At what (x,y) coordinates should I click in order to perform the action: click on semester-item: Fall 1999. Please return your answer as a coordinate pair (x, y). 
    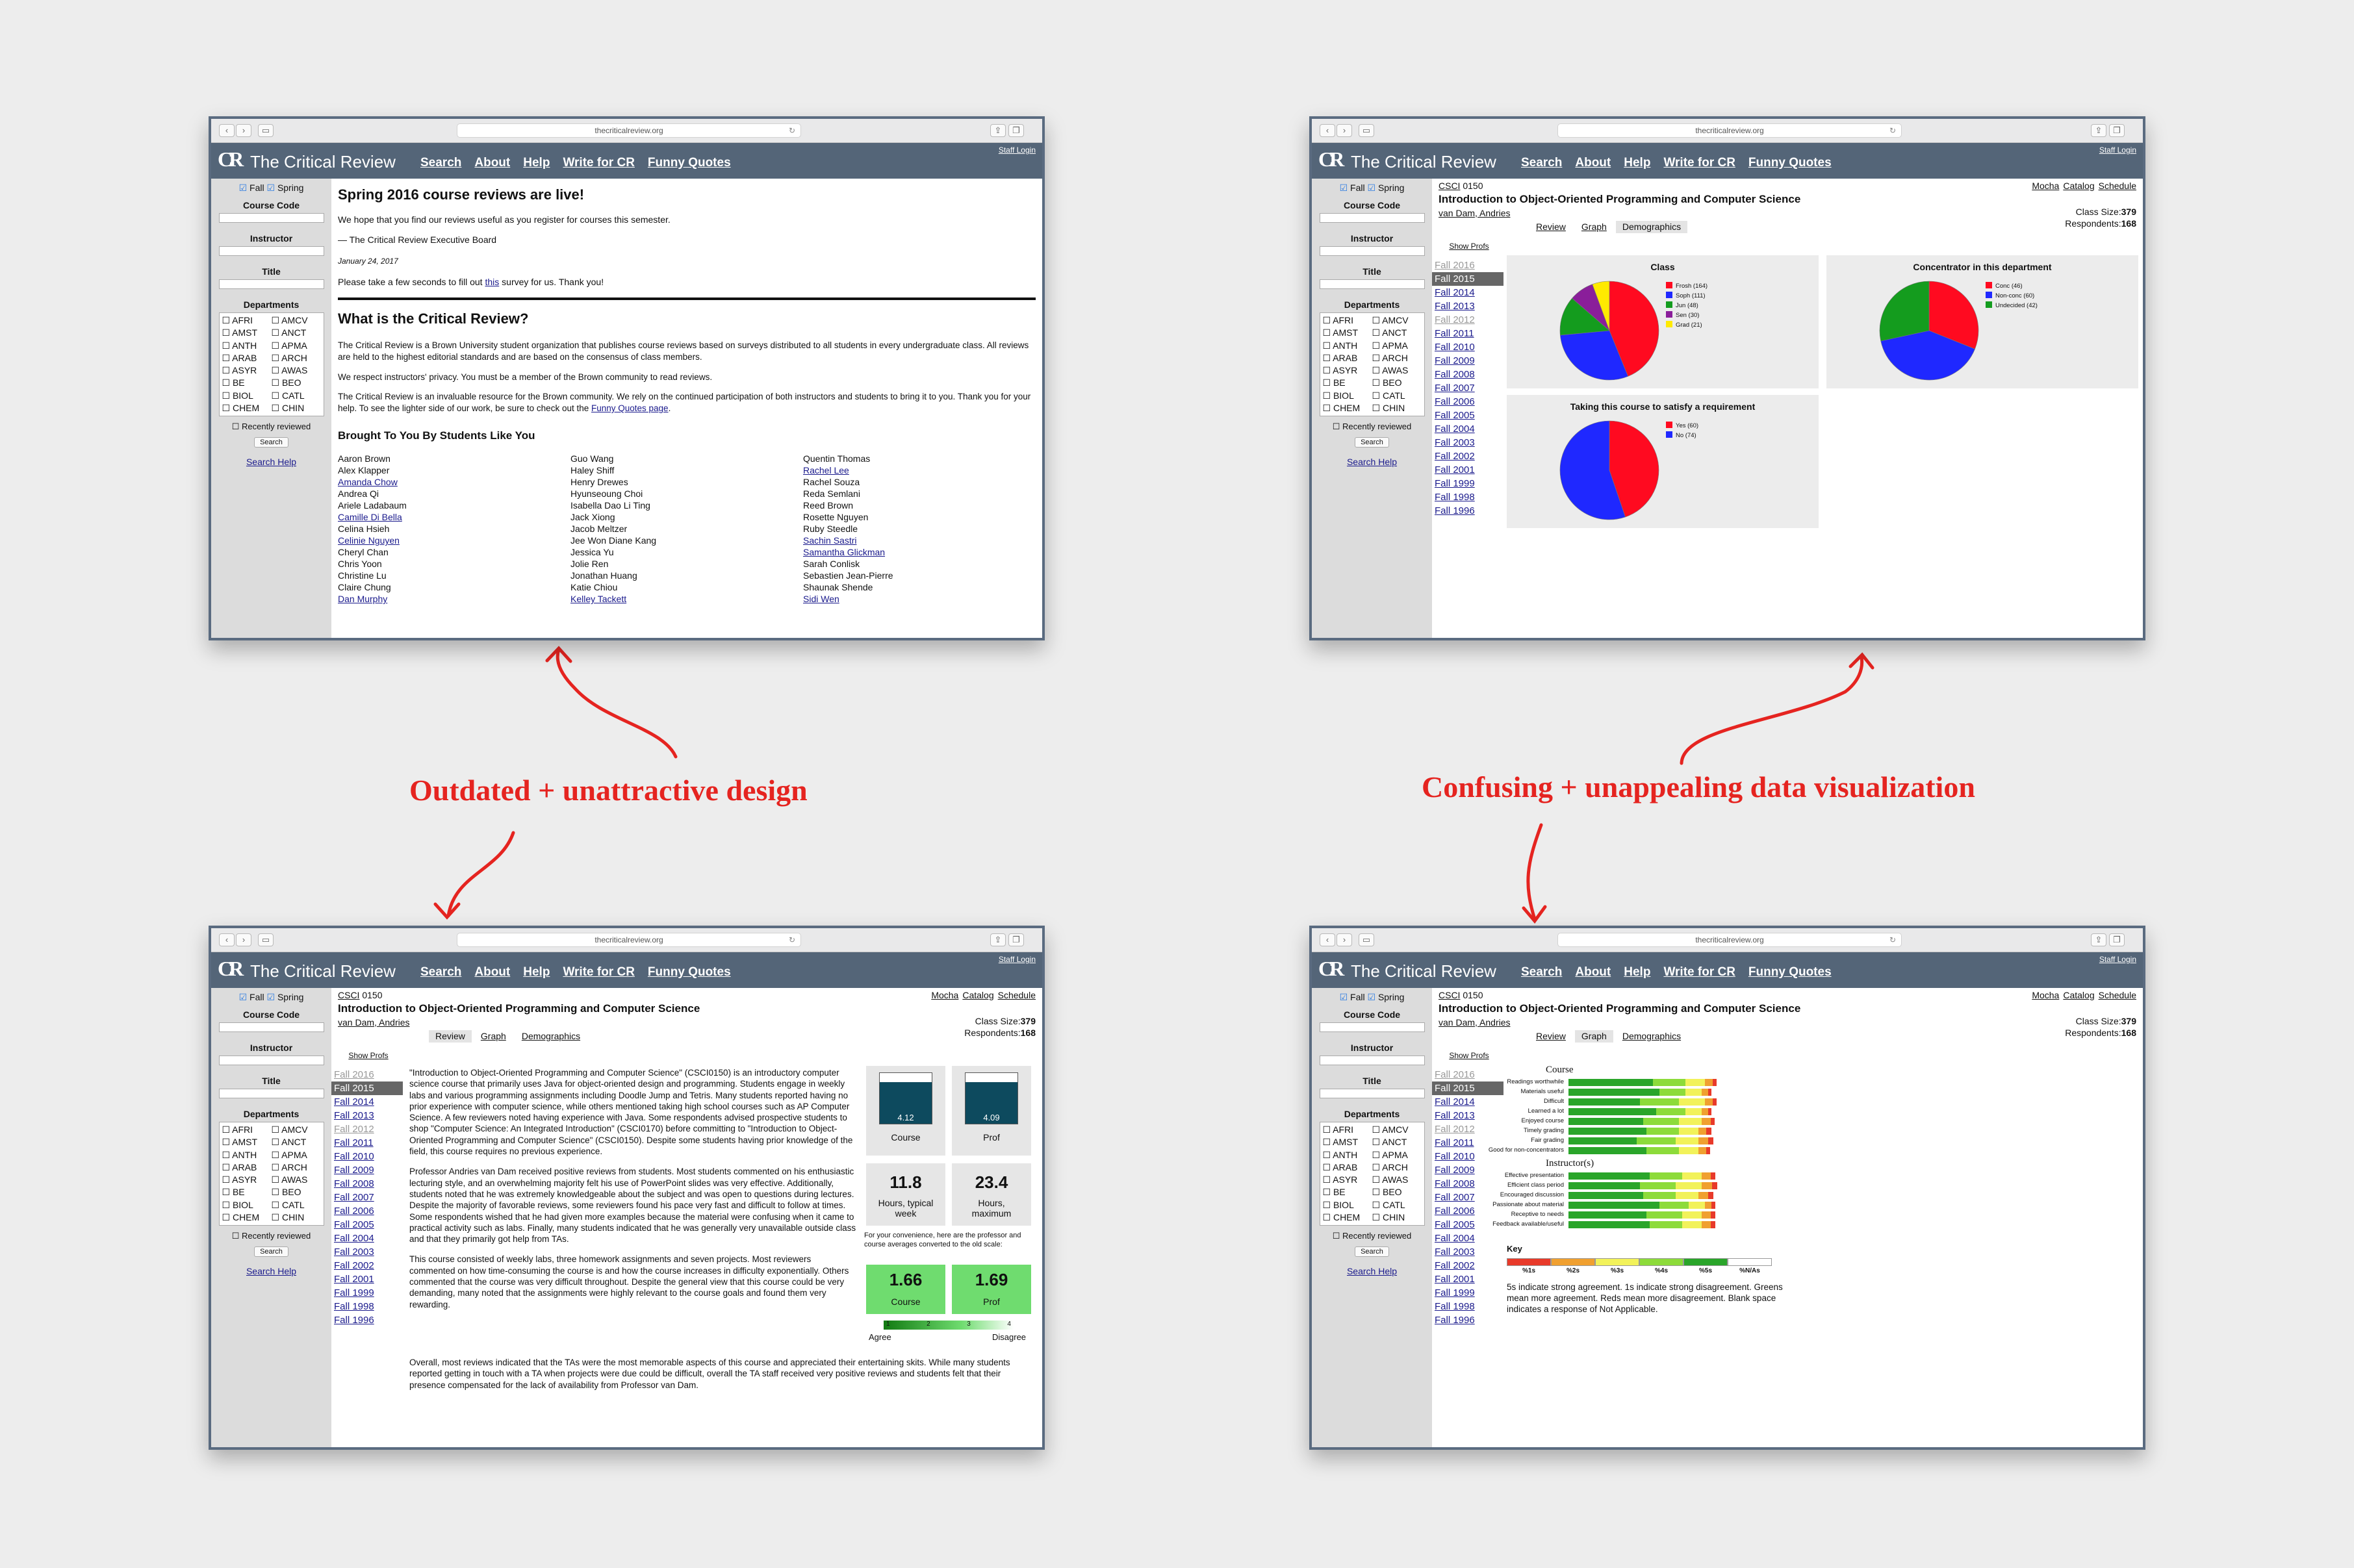
    Looking at the image, I should click on (367, 1293).